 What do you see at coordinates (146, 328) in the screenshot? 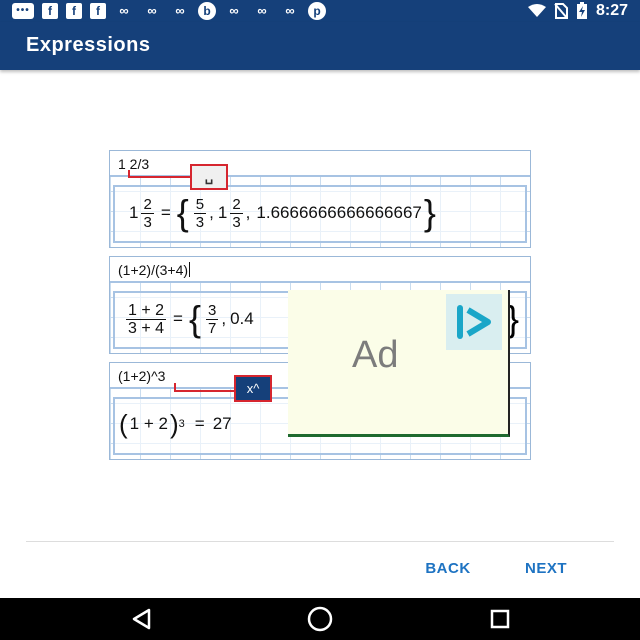
I see `denominator: 3 + 4` at bounding box center [146, 328].